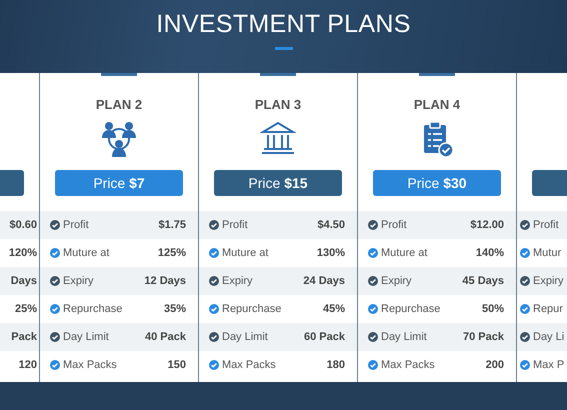 Image resolution: width=567 pixels, height=410 pixels. What do you see at coordinates (27, 365) in the screenshot?
I see `feature-value: 120` at bounding box center [27, 365].